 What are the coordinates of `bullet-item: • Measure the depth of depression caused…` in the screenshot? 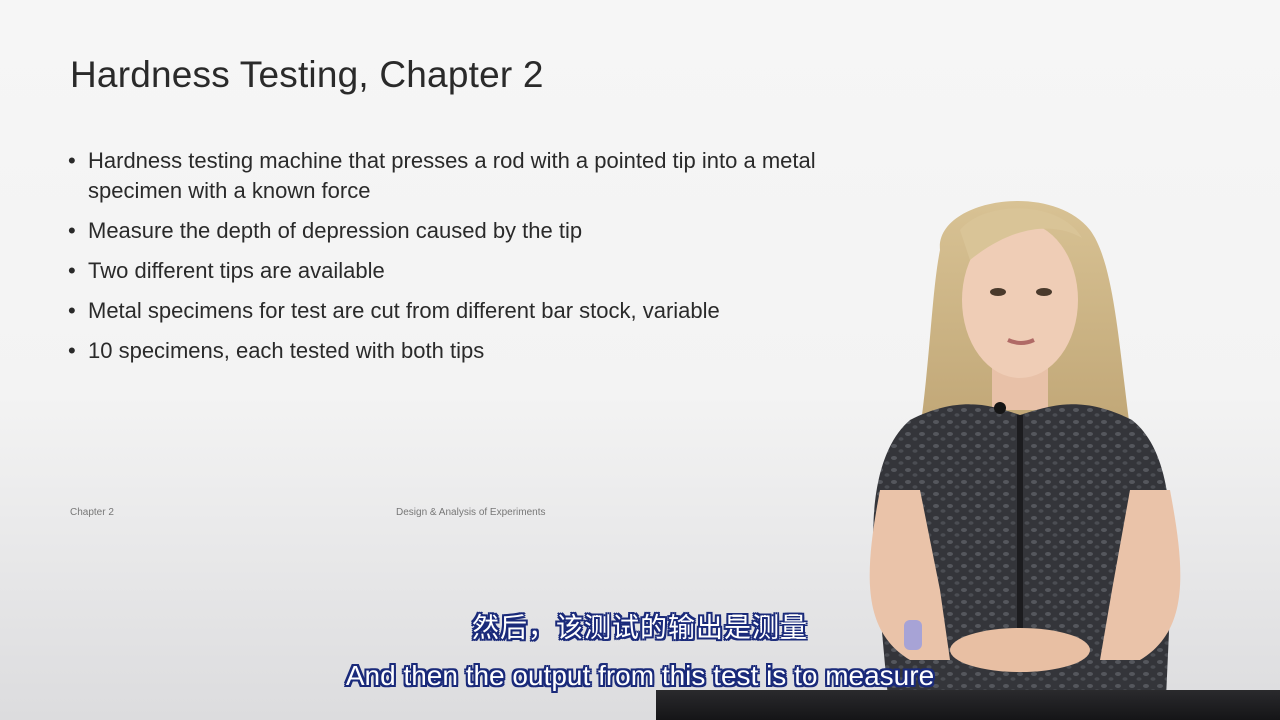 It's located at (478, 231).